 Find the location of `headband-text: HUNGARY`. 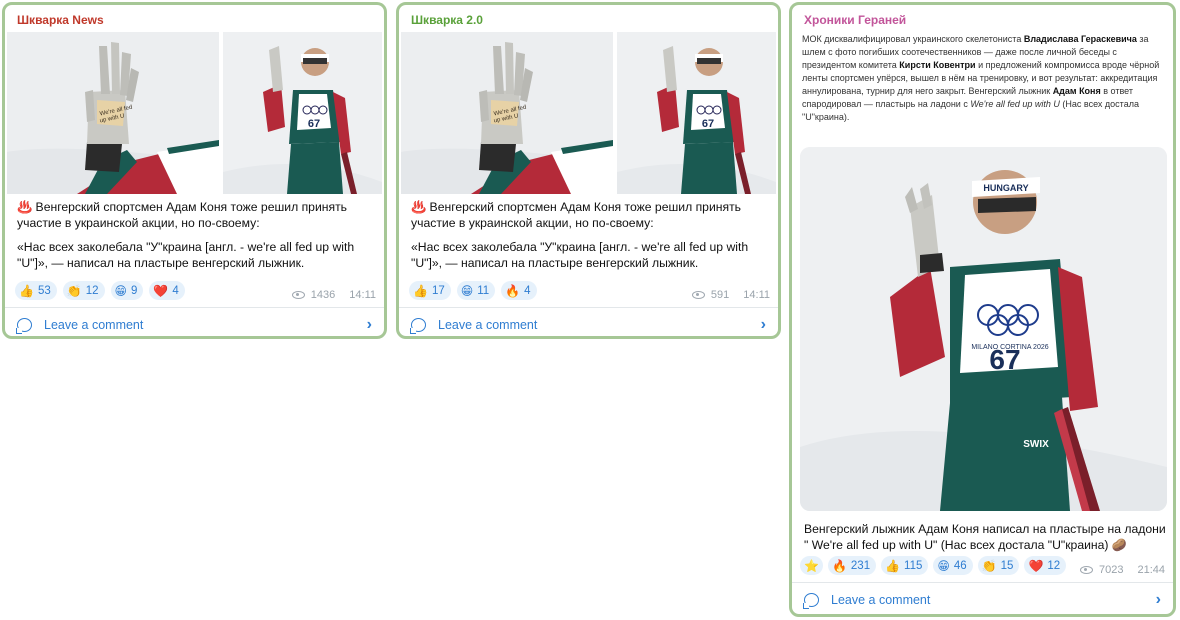

headband-text: HUNGARY is located at coordinates (1005, 188).